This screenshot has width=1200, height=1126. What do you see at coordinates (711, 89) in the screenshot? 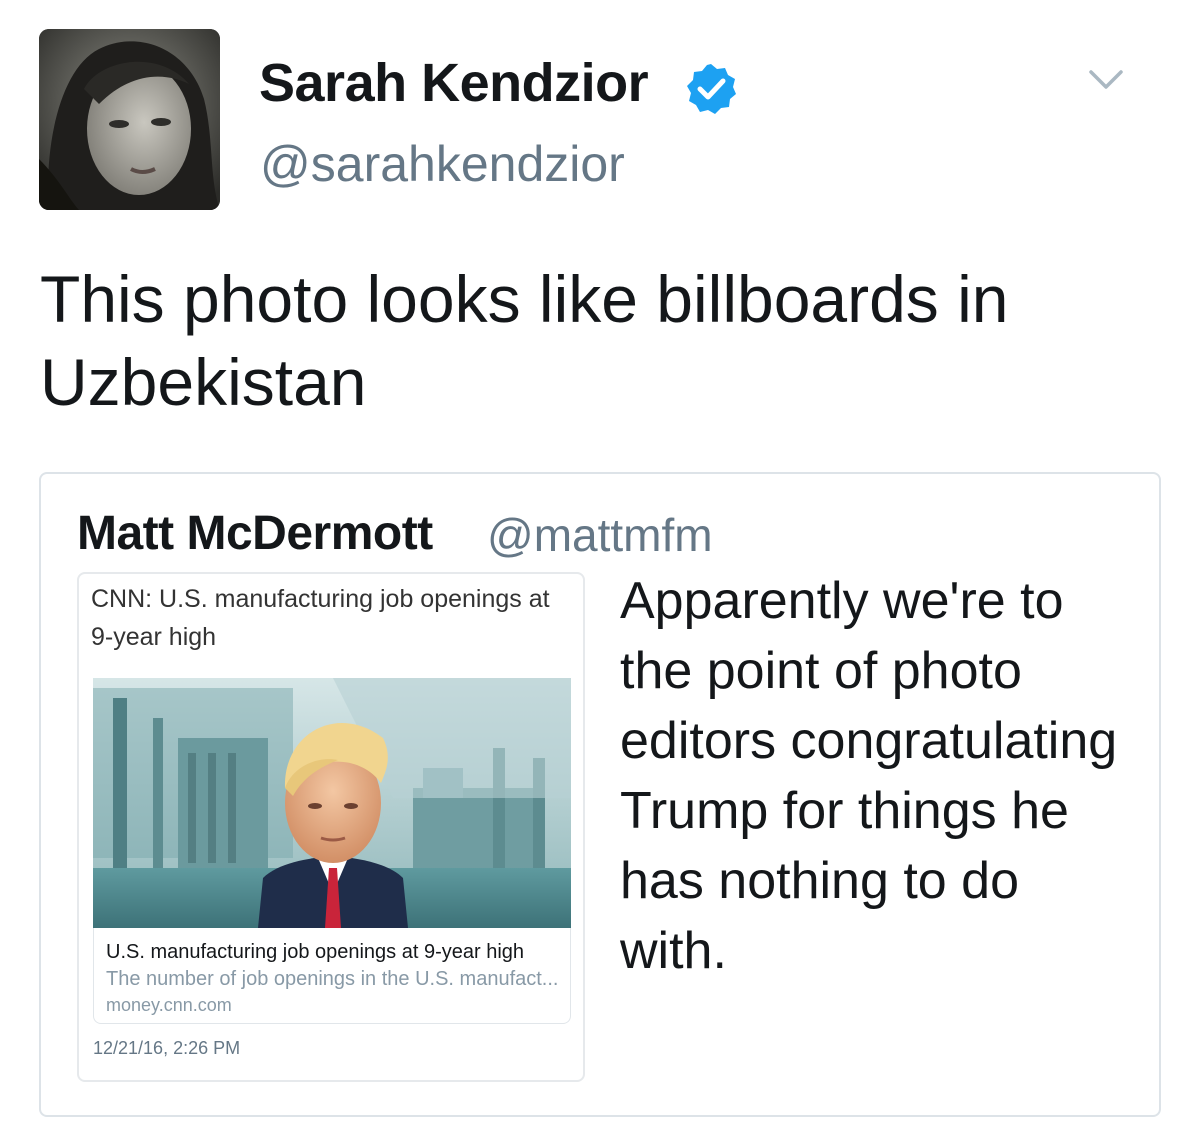
I see `verified-badge-icon` at bounding box center [711, 89].